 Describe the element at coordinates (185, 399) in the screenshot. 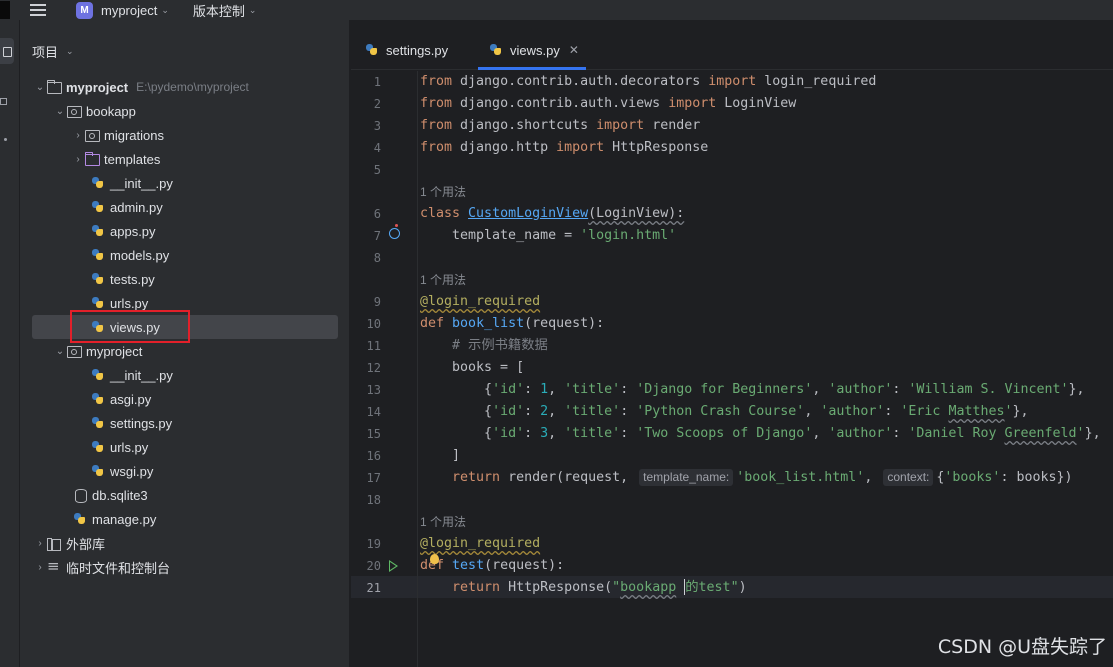

I see `tree-item-file: asgi.py` at that location.